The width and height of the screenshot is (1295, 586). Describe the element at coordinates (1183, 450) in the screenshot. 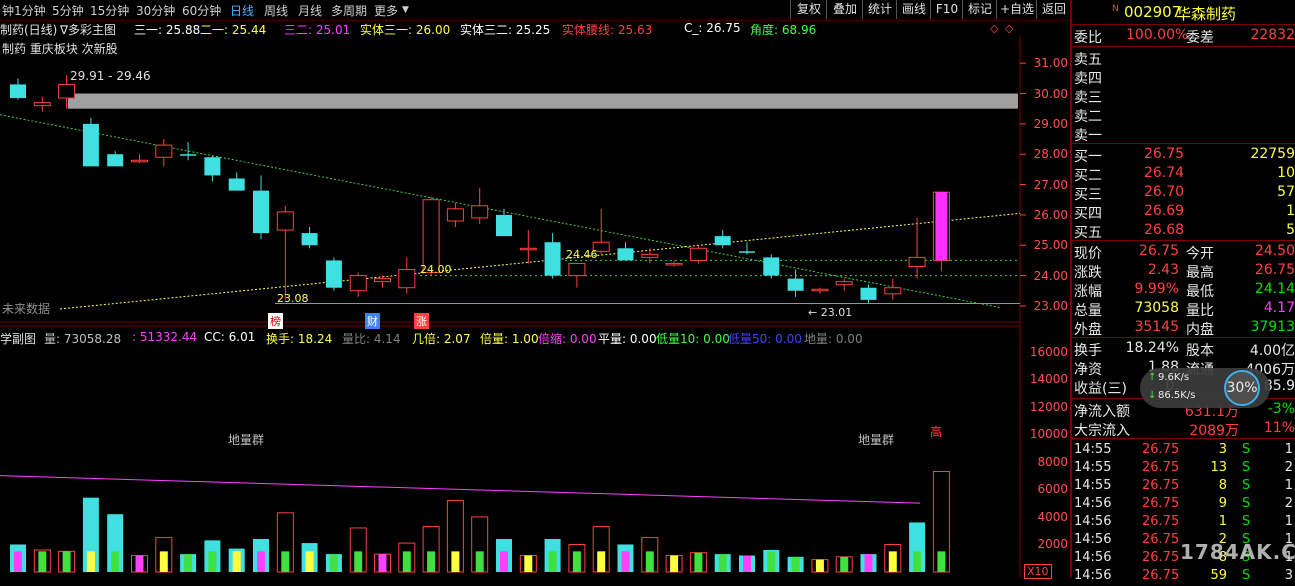

I see `tick-row: 14:55 26.75 3 S 1` at that location.